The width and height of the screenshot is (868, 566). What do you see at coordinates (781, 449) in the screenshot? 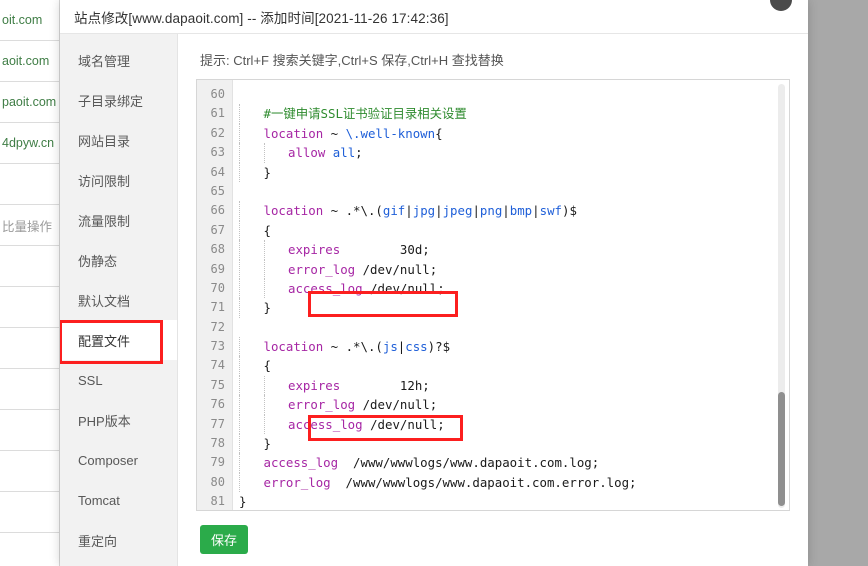
I see `editor-scrollbar-thumb` at bounding box center [781, 449].